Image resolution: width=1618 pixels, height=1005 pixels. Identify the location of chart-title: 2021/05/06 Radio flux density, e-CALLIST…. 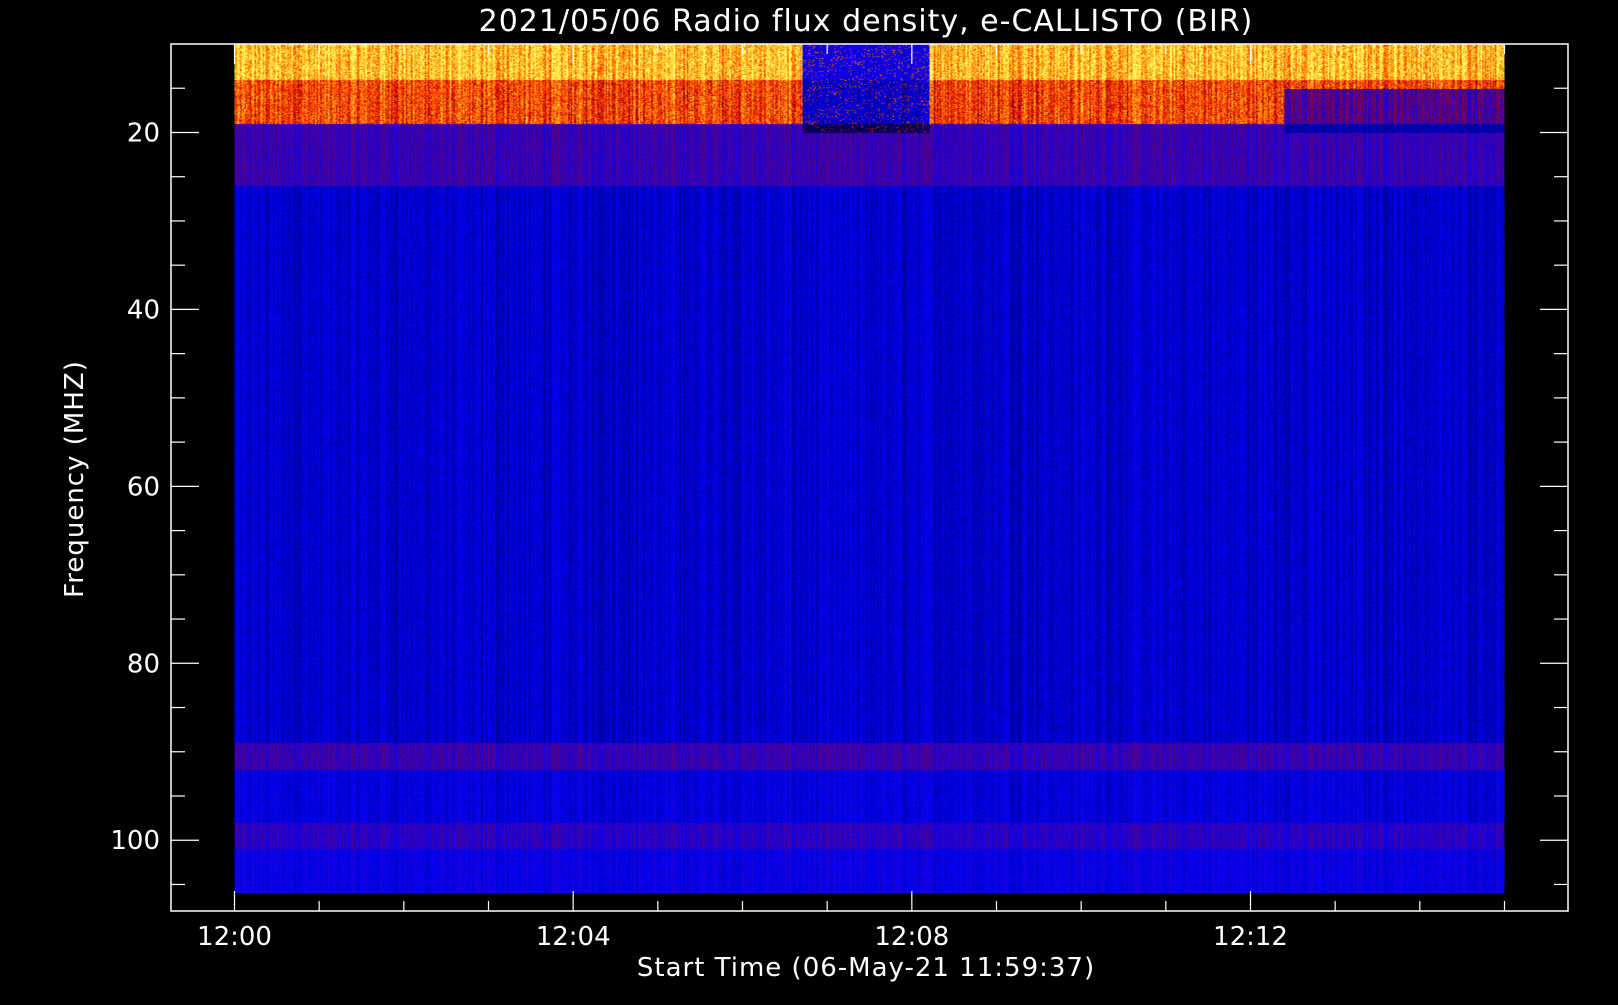
(866, 21).